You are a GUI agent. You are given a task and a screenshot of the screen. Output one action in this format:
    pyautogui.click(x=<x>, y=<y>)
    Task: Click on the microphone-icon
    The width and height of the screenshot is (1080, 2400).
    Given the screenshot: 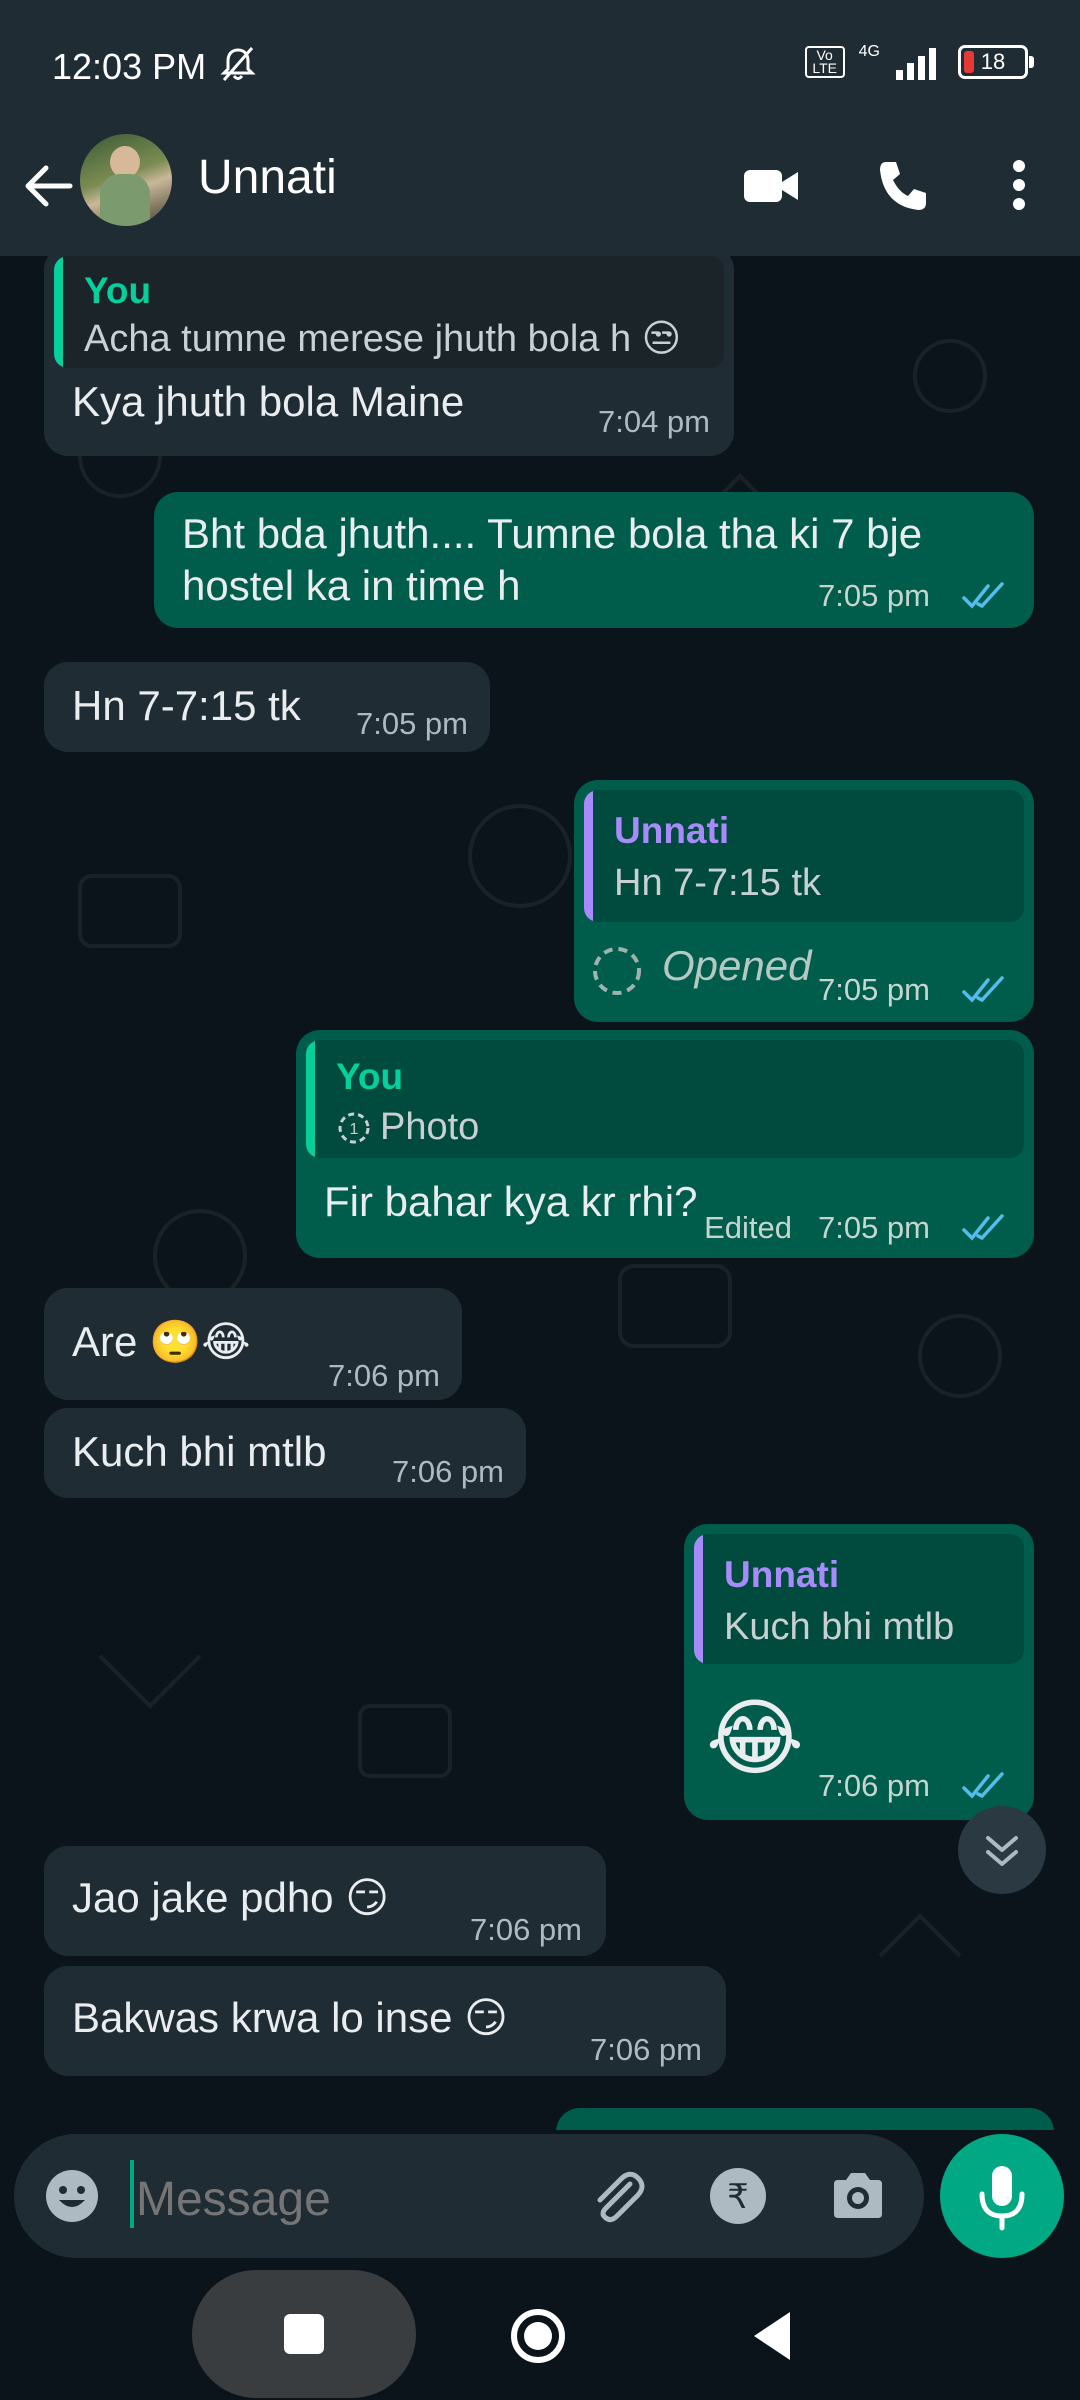 What is the action you would take?
    pyautogui.click(x=1002, y=2198)
    